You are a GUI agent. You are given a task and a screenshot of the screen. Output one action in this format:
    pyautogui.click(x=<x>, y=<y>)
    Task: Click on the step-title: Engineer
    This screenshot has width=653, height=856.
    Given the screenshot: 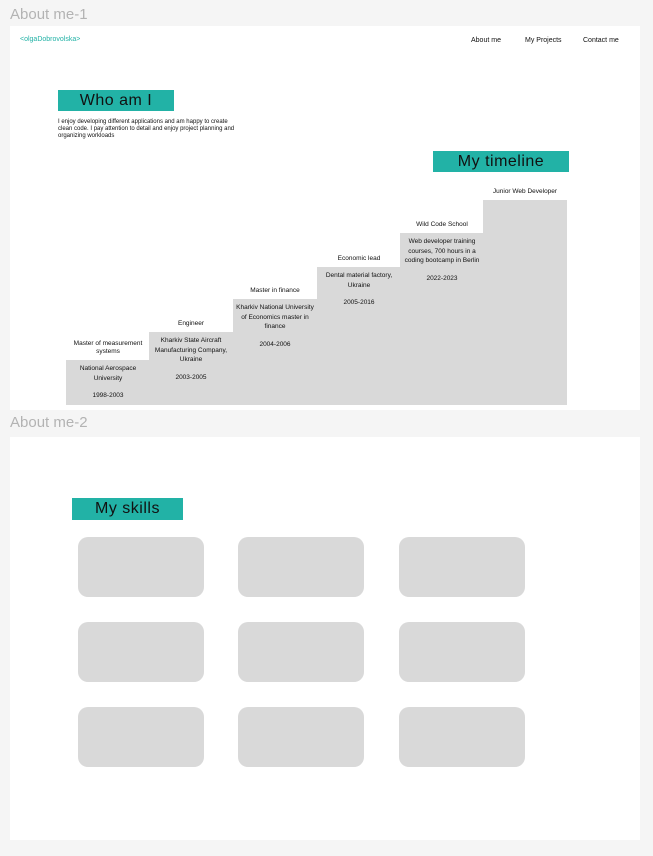 What is the action you would take?
    pyautogui.click(x=191, y=323)
    